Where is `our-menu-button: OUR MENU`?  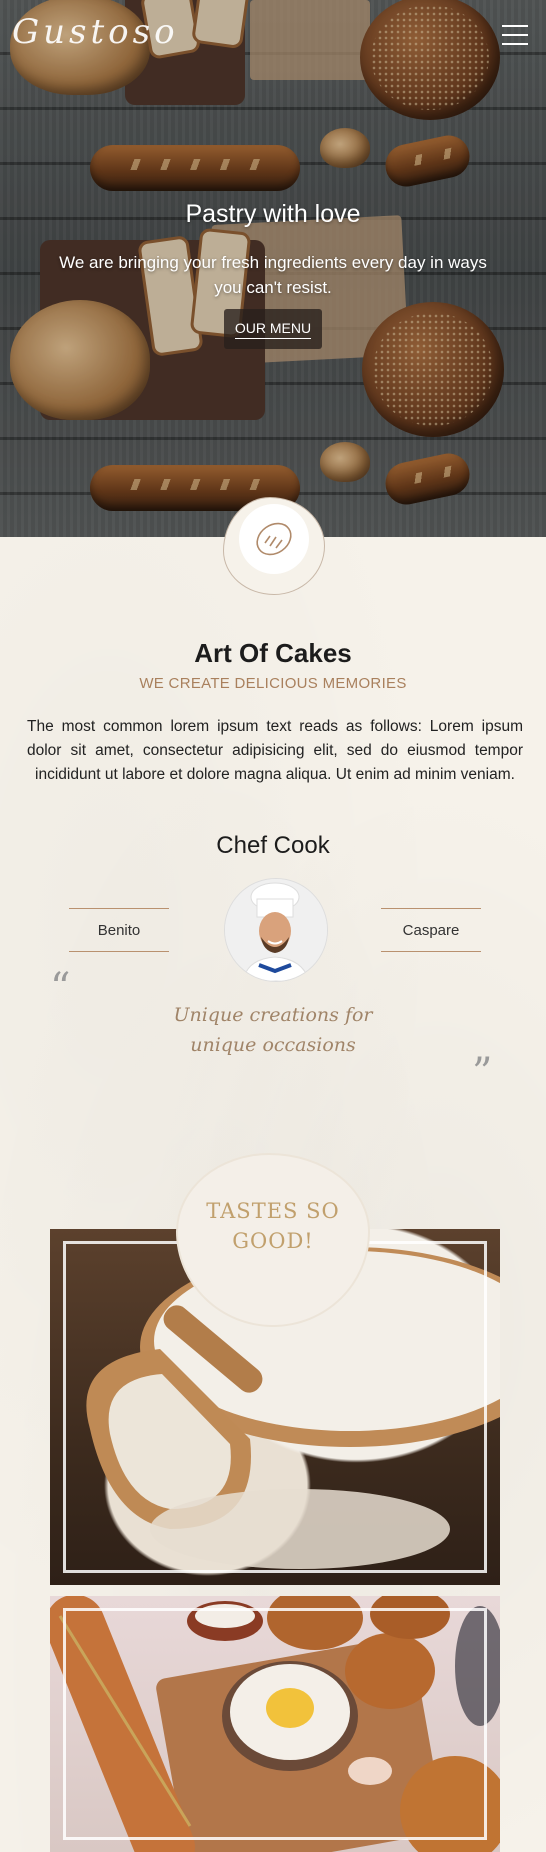 our-menu-button: OUR MENU is located at coordinates (273, 329).